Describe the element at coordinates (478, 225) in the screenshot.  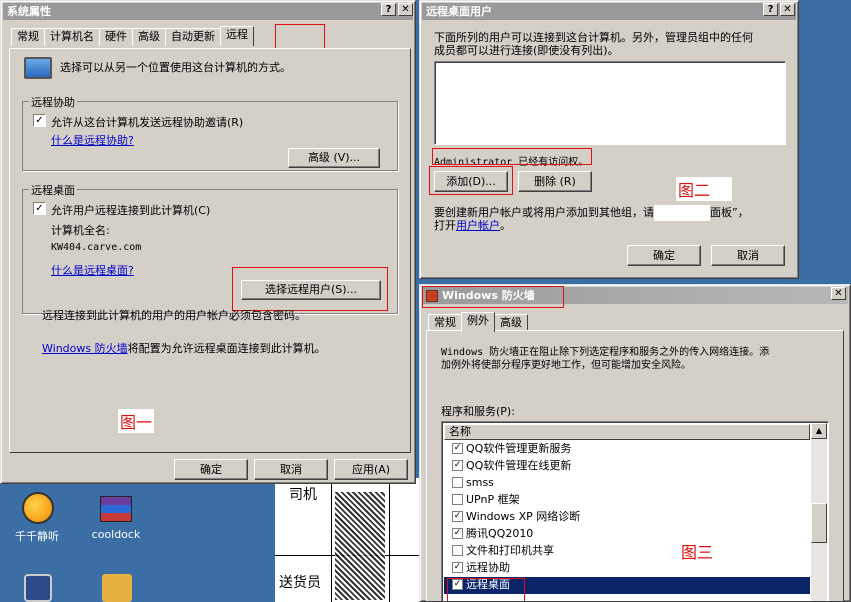
I see `user-accounts-link: 用户帐户` at that location.